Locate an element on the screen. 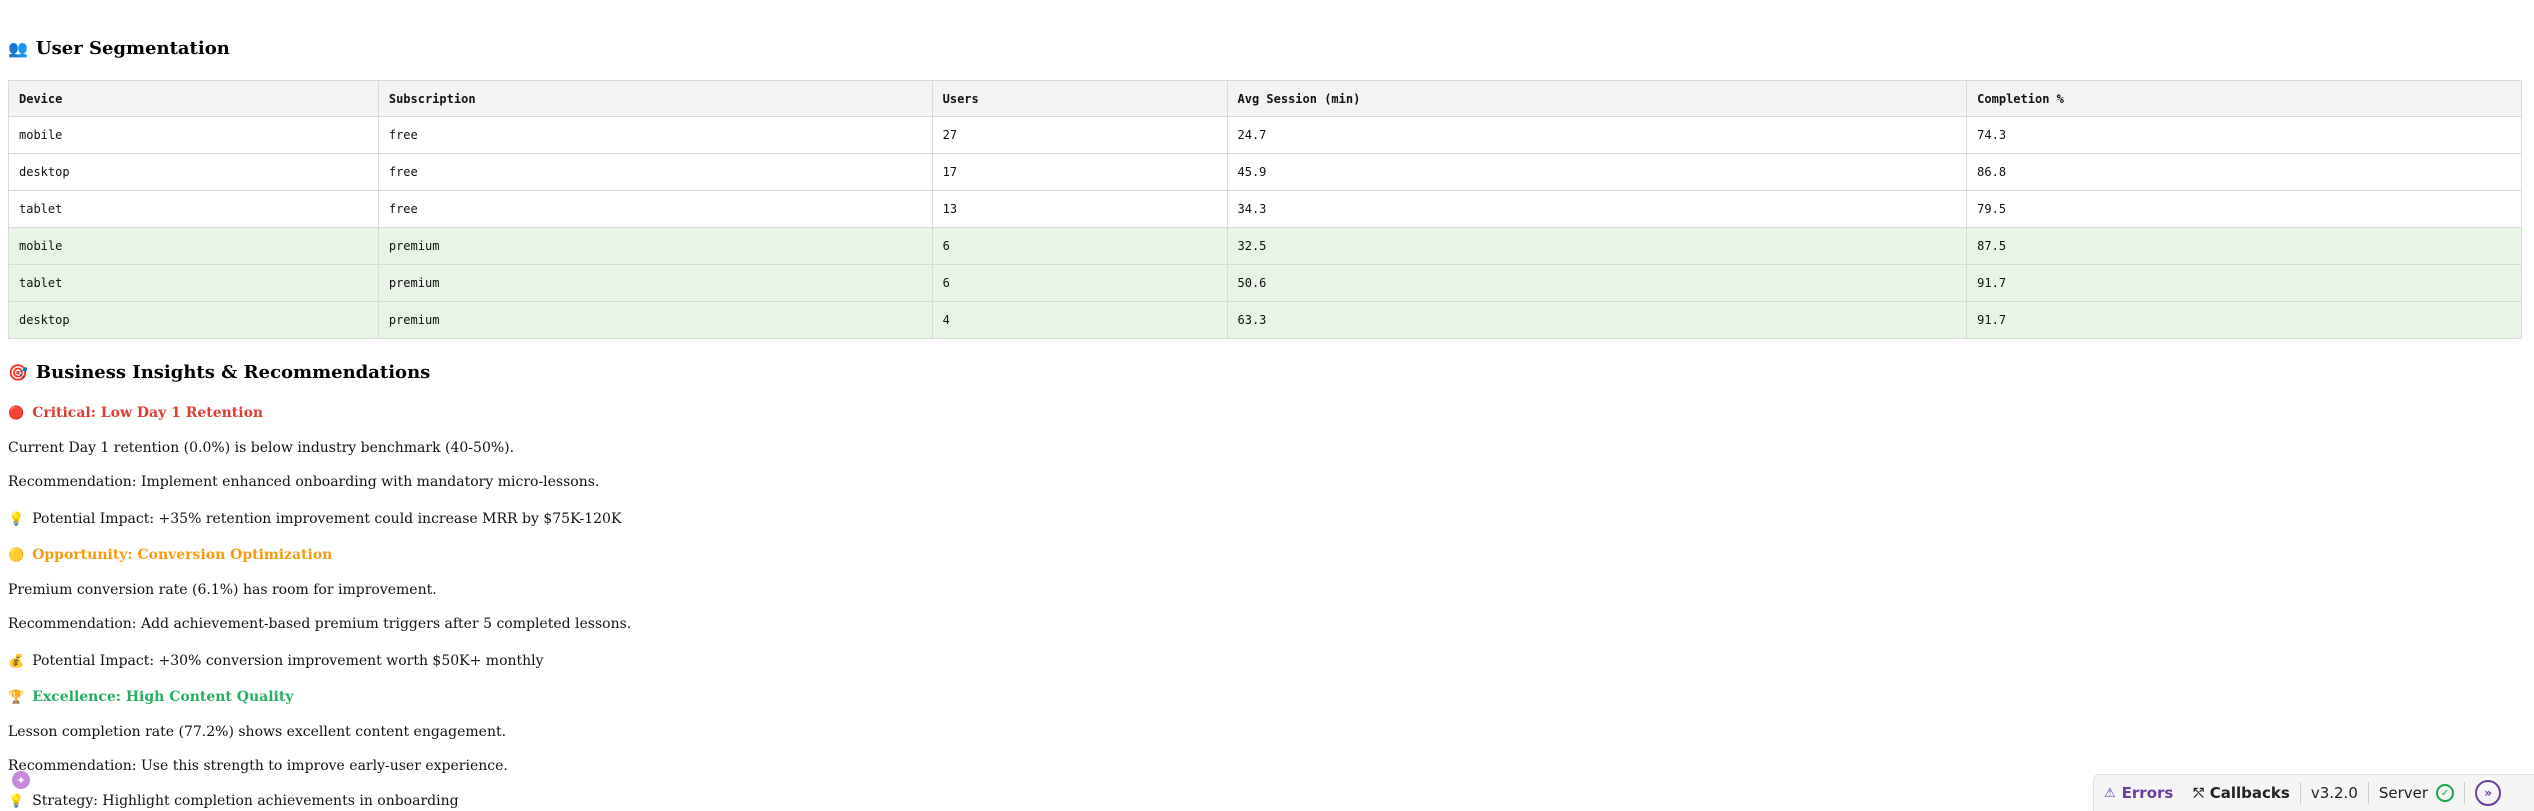 This screenshot has width=2534, height=811. table-cell: 45.9 is located at coordinates (1597, 172).